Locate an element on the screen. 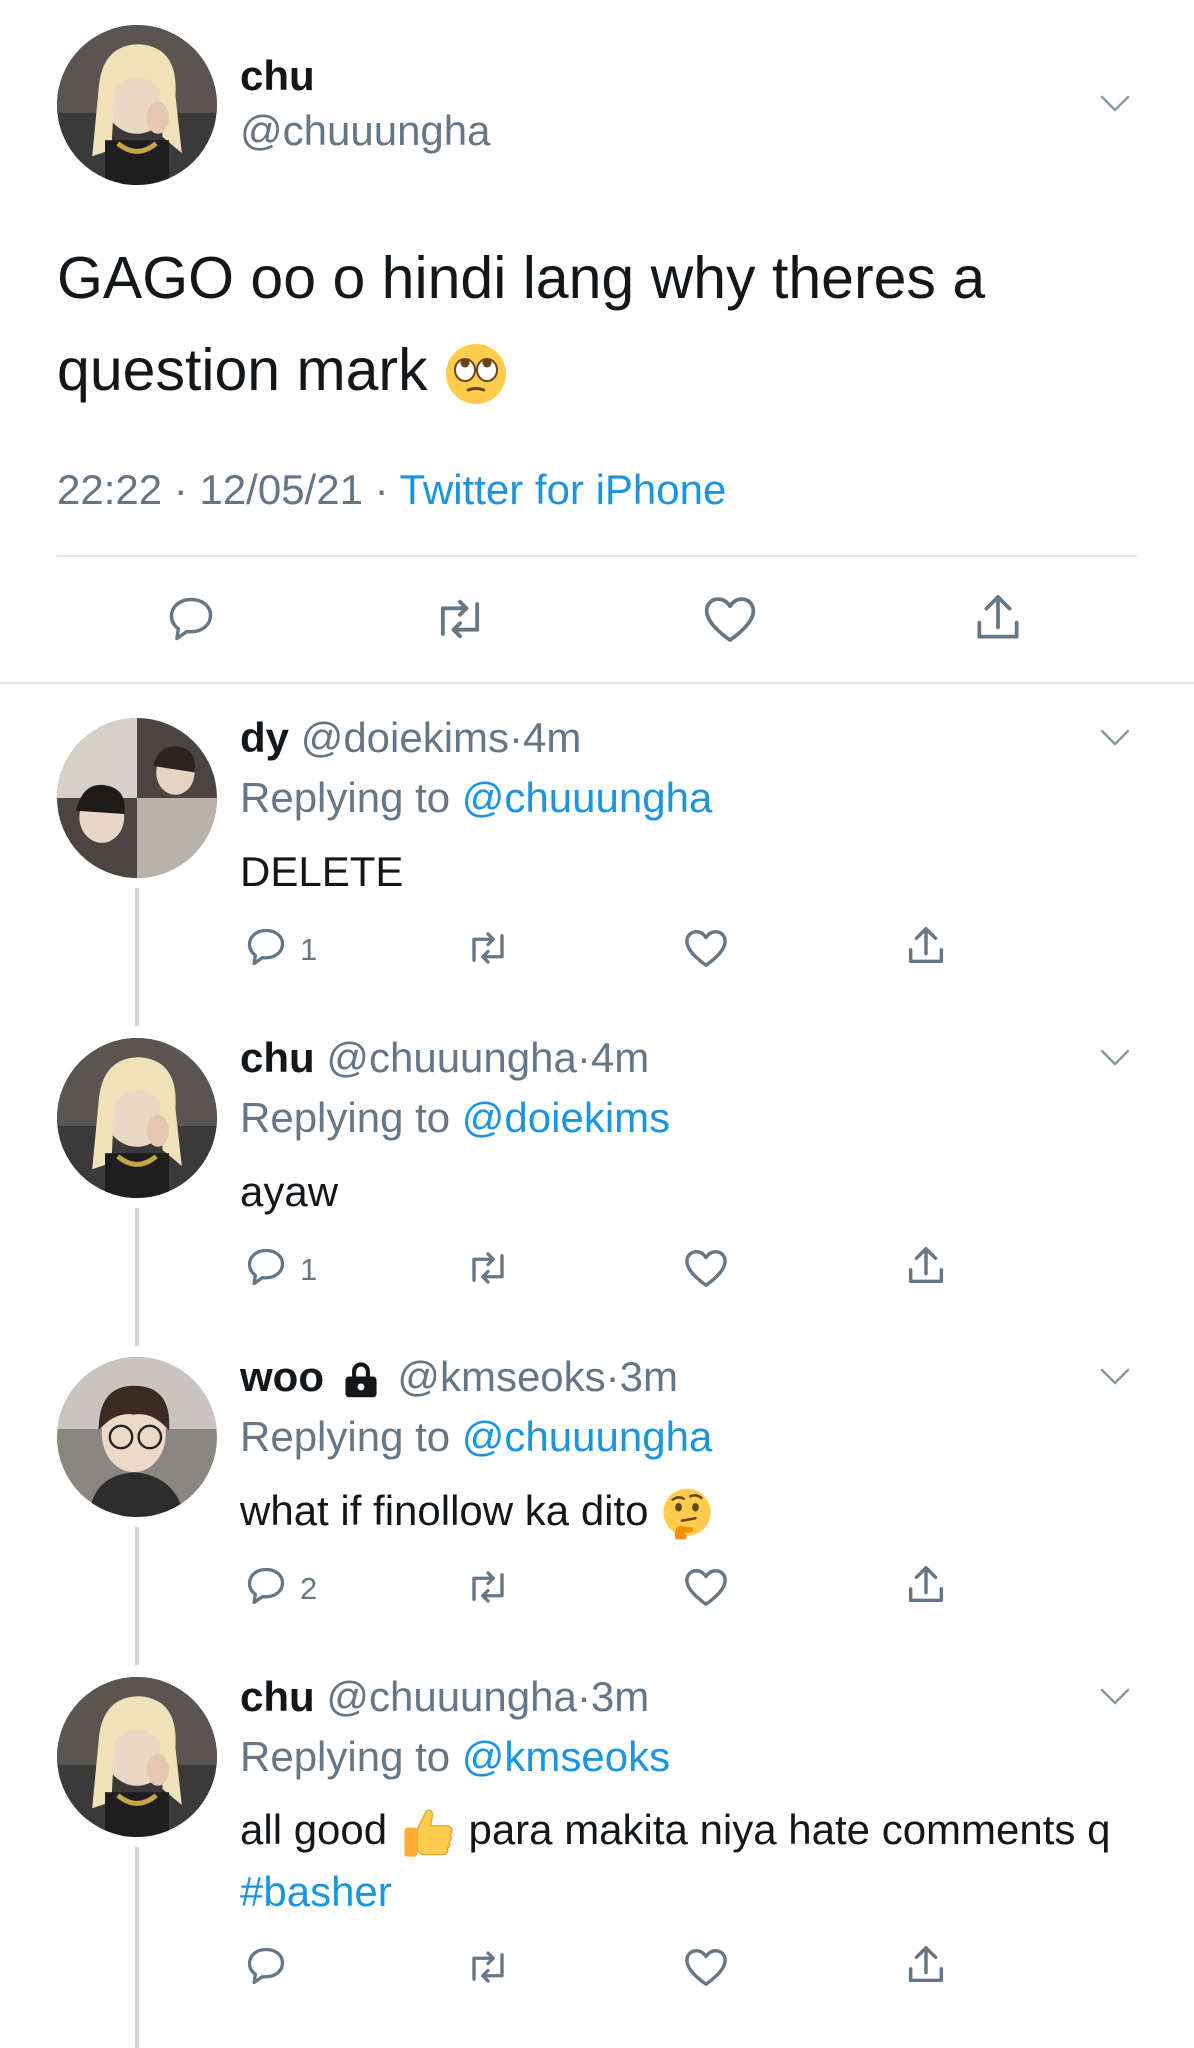 This screenshot has height=2048, width=1194. reply-text: what if finollow ka dito is located at coordinates (680, 1511).